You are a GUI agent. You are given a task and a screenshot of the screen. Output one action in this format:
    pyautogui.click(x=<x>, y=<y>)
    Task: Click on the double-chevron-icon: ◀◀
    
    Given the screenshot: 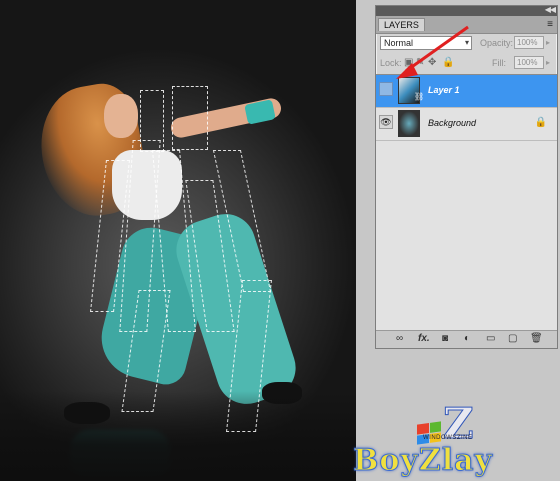 What is the action you would take?
    pyautogui.click(x=550, y=9)
    